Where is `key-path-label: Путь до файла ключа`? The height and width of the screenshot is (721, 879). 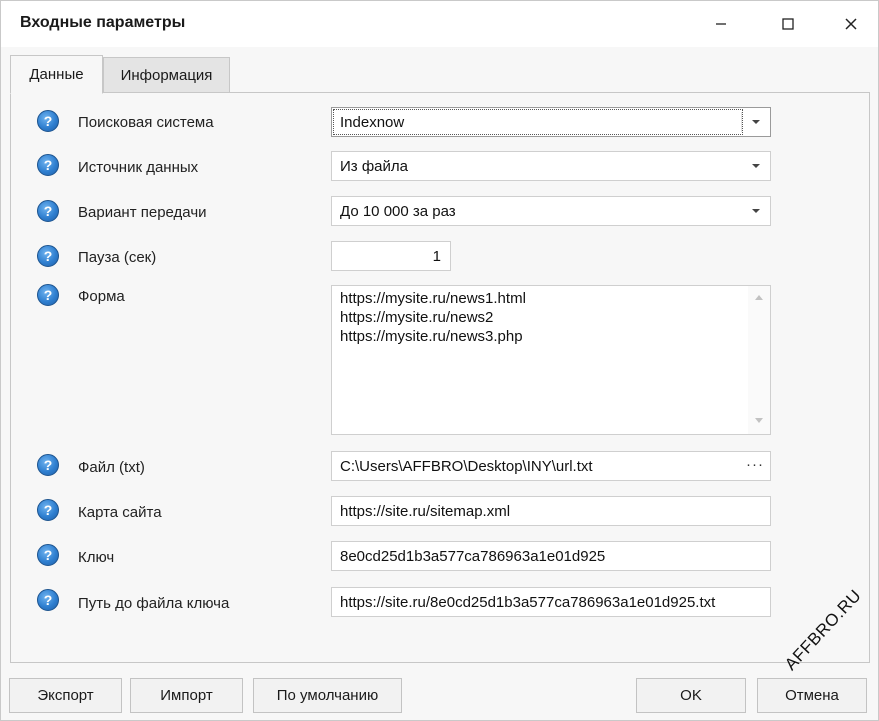
key-path-label: Путь до файла ключа is located at coordinates (154, 603).